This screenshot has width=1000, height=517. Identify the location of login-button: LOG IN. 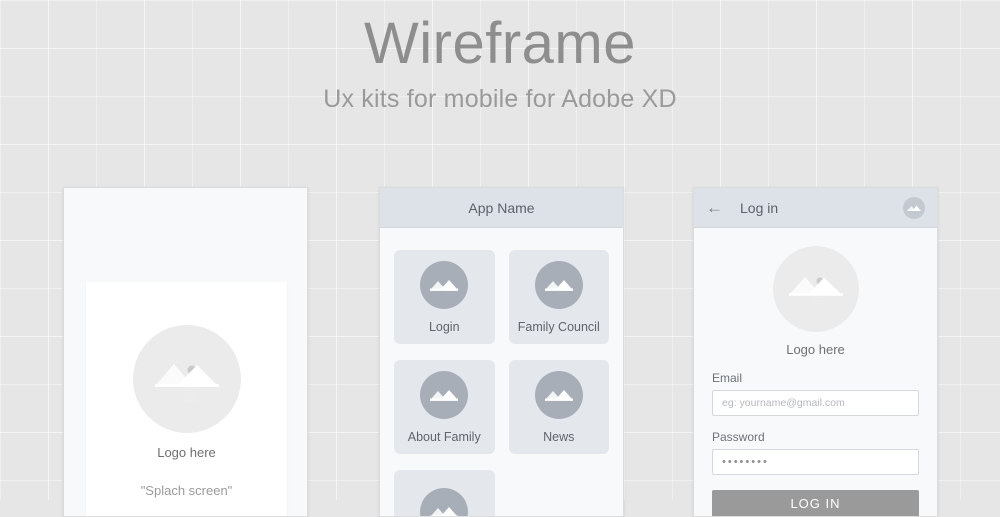
(815, 503).